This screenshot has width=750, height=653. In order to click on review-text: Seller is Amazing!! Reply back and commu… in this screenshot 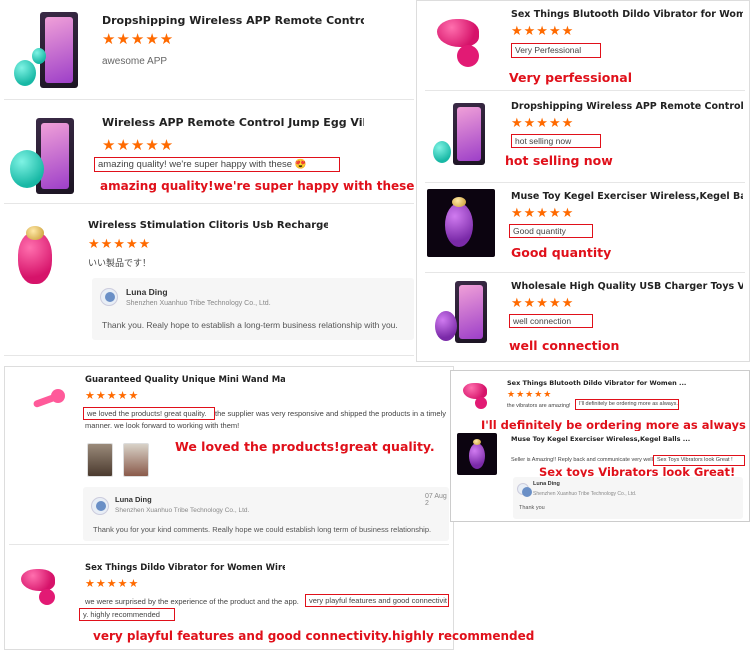, I will do `click(583, 460)`.